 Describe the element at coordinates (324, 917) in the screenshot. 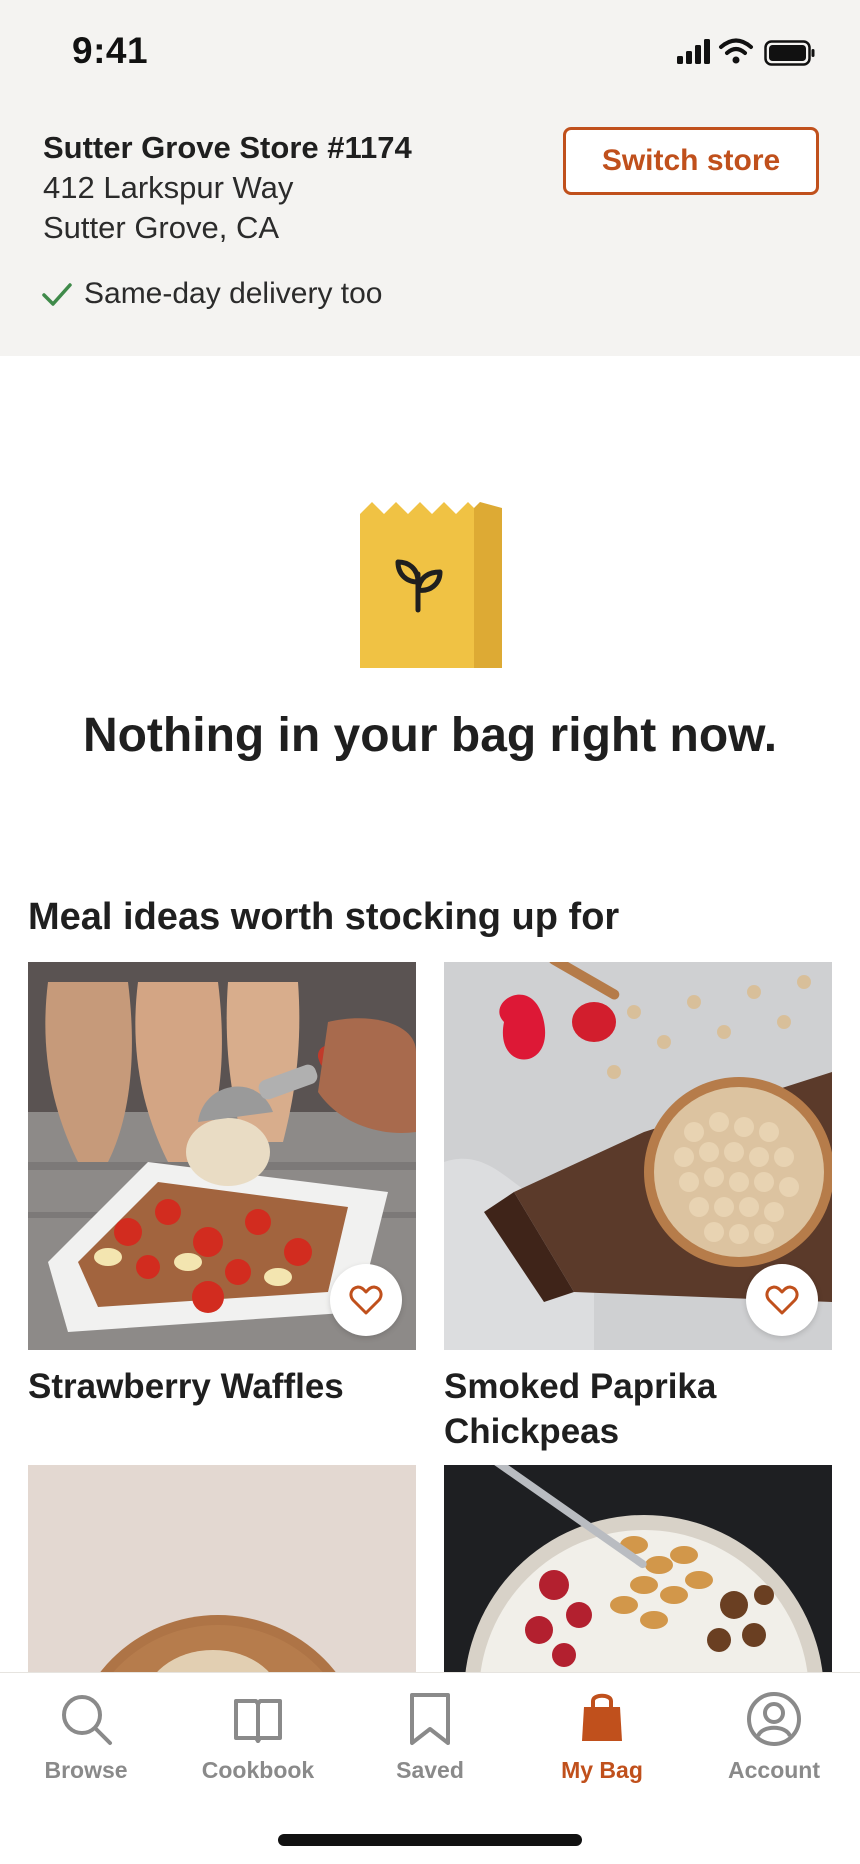

I see `meal-ideas-heading: Meal ideas worth stocking up for` at that location.